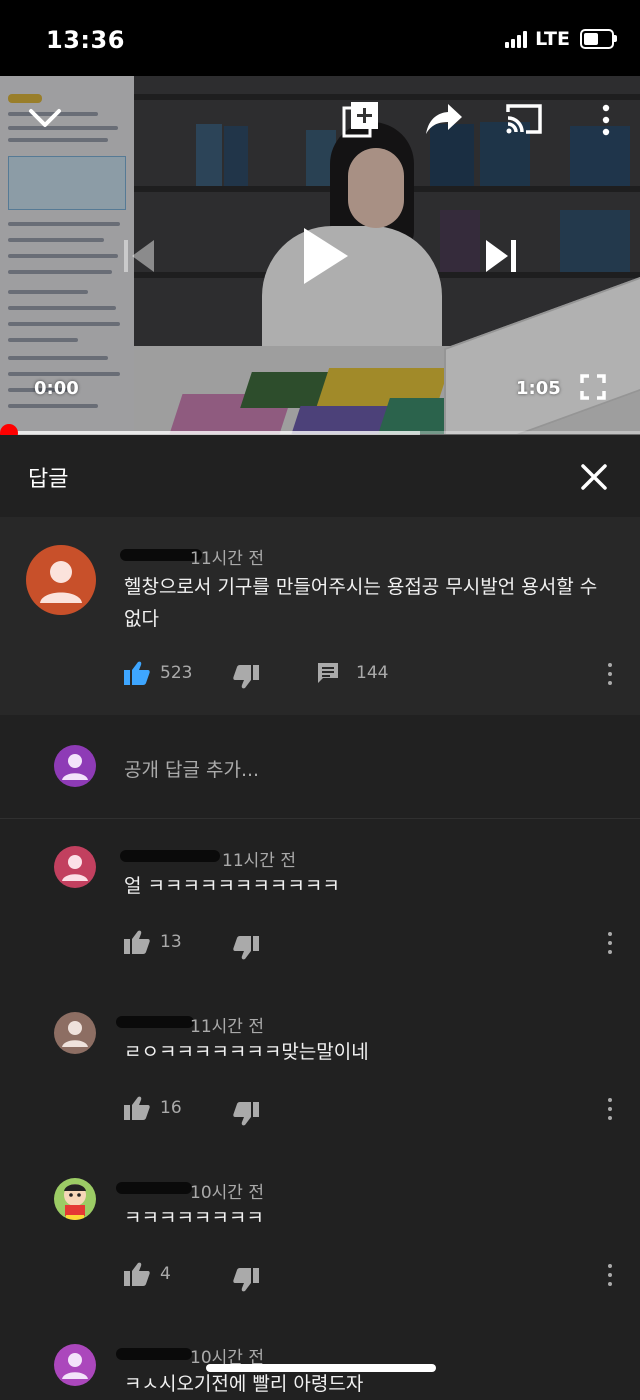 The width and height of the screenshot is (640, 1400). What do you see at coordinates (361, 119) in the screenshot?
I see `add-to-playlist-icon` at bounding box center [361, 119].